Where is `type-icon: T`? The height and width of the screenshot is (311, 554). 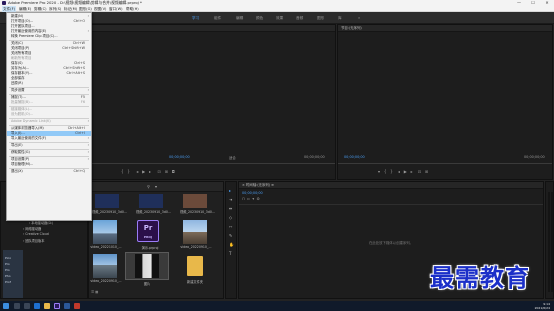
type-icon: T is located at coordinates (230, 253).